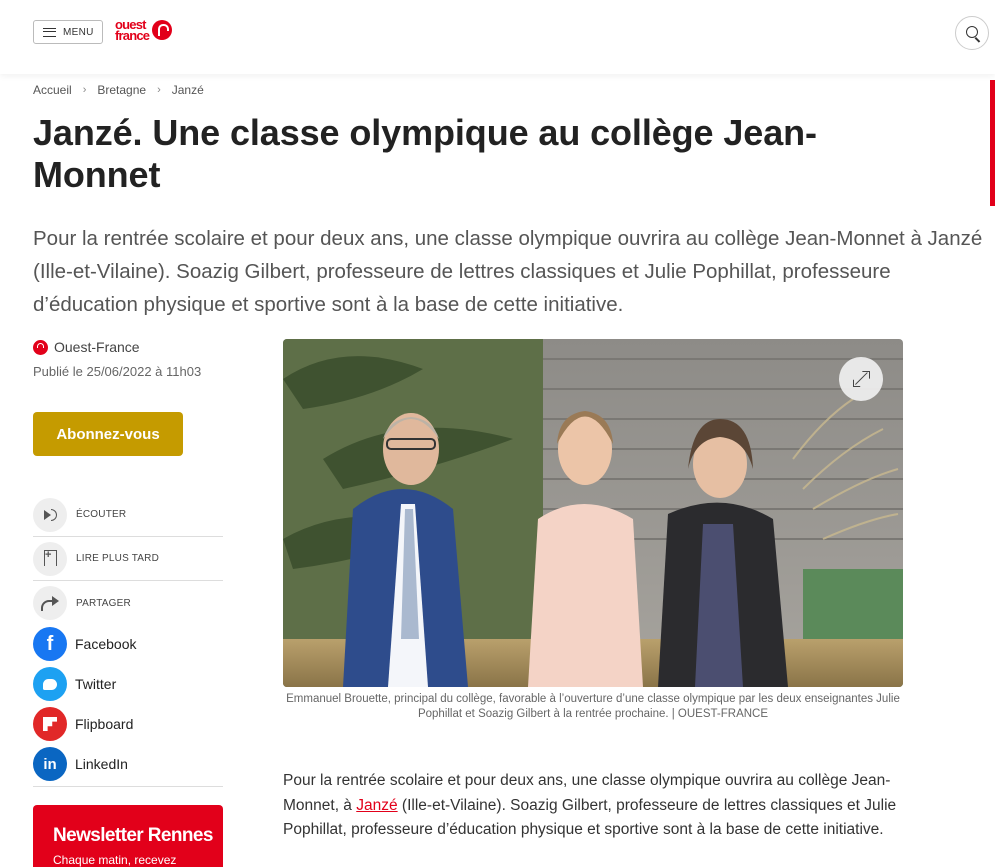 This screenshot has height=867, width=995. I want to click on read-later-action: LIRE PLUS TARD, so click(128, 559).